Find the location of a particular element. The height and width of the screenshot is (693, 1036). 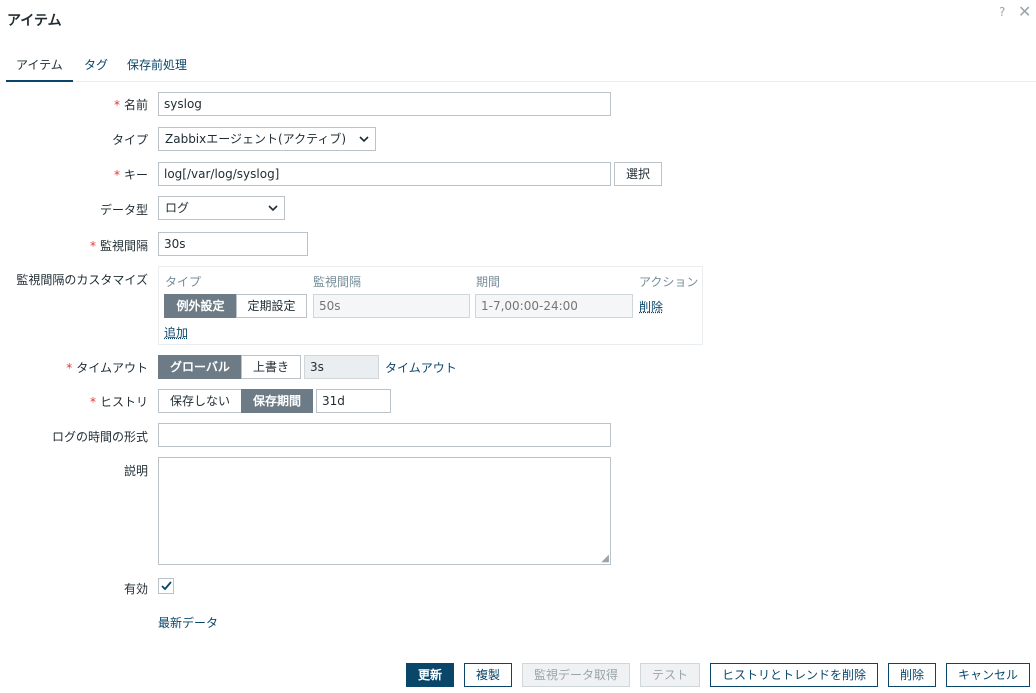

log-time-format-label: ログの時間の形式 is located at coordinates (99, 437).